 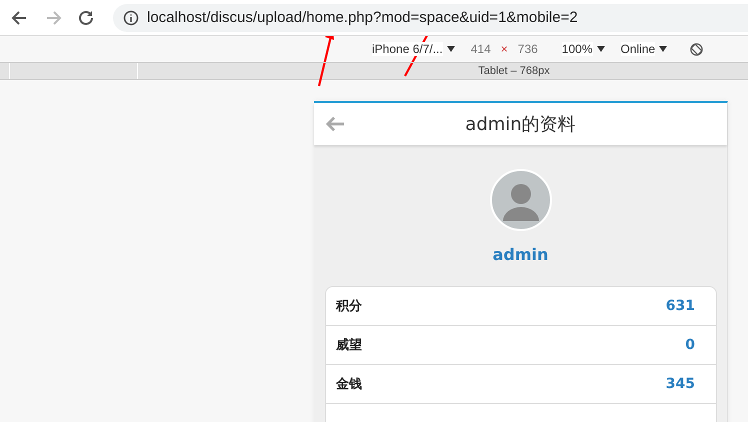 I want to click on stat-value: 0, so click(x=690, y=345).